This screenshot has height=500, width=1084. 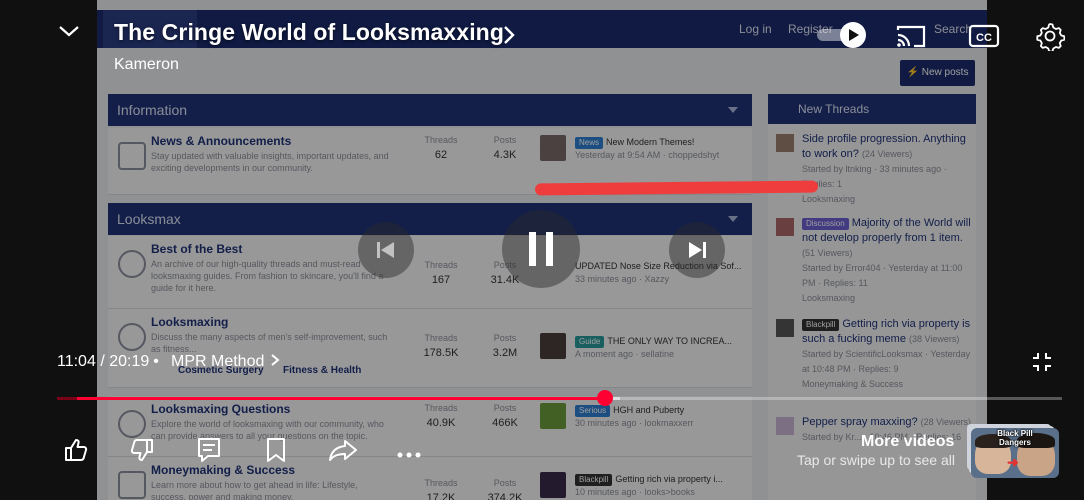 I want to click on autoplay-toggle-icon, so click(x=842, y=35).